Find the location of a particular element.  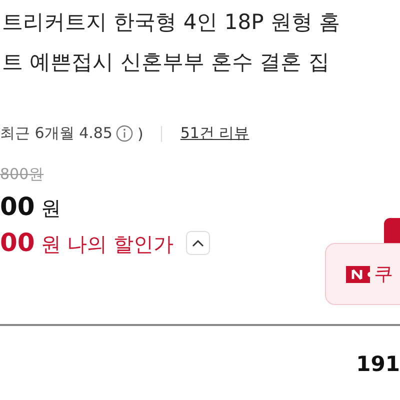

coupon-button: 쿠 is located at coordinates (362, 274).